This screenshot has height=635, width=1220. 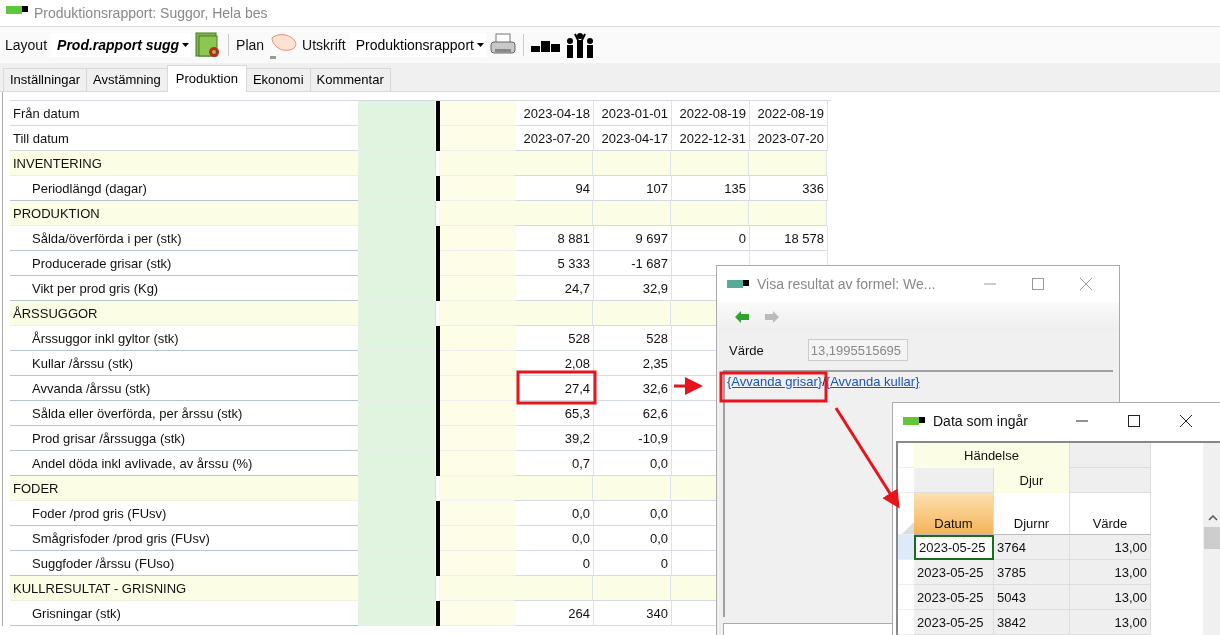 What do you see at coordinates (1032, 480) in the screenshot?
I see `group-header: Djur` at bounding box center [1032, 480].